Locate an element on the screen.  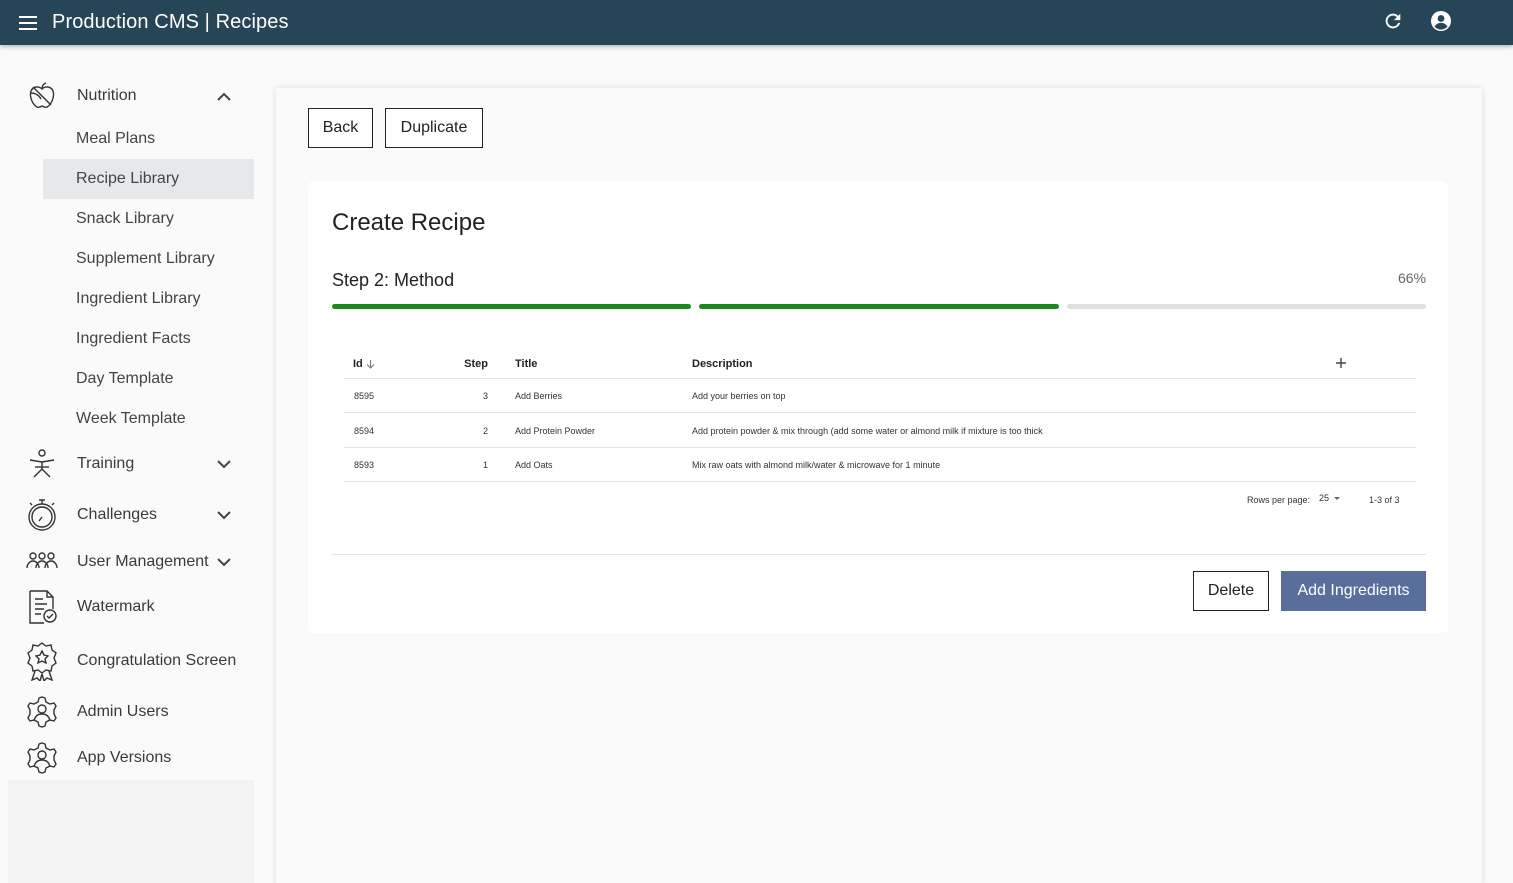
sidebar-section-label: App Versions is located at coordinates (124, 757).